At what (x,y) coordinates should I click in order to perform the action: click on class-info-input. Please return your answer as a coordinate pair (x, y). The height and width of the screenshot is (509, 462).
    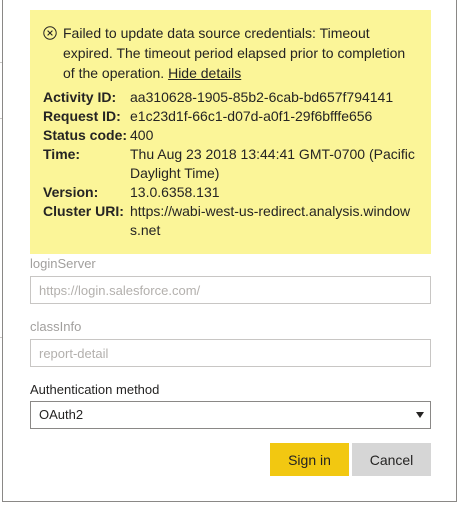
    Looking at the image, I should click on (230, 353).